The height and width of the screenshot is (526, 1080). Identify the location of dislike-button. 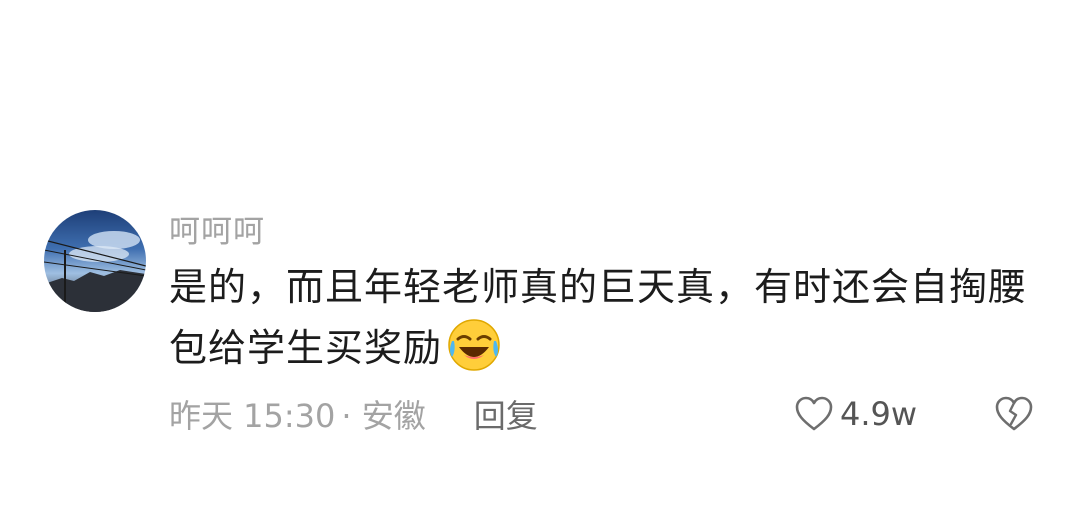
(1014, 414).